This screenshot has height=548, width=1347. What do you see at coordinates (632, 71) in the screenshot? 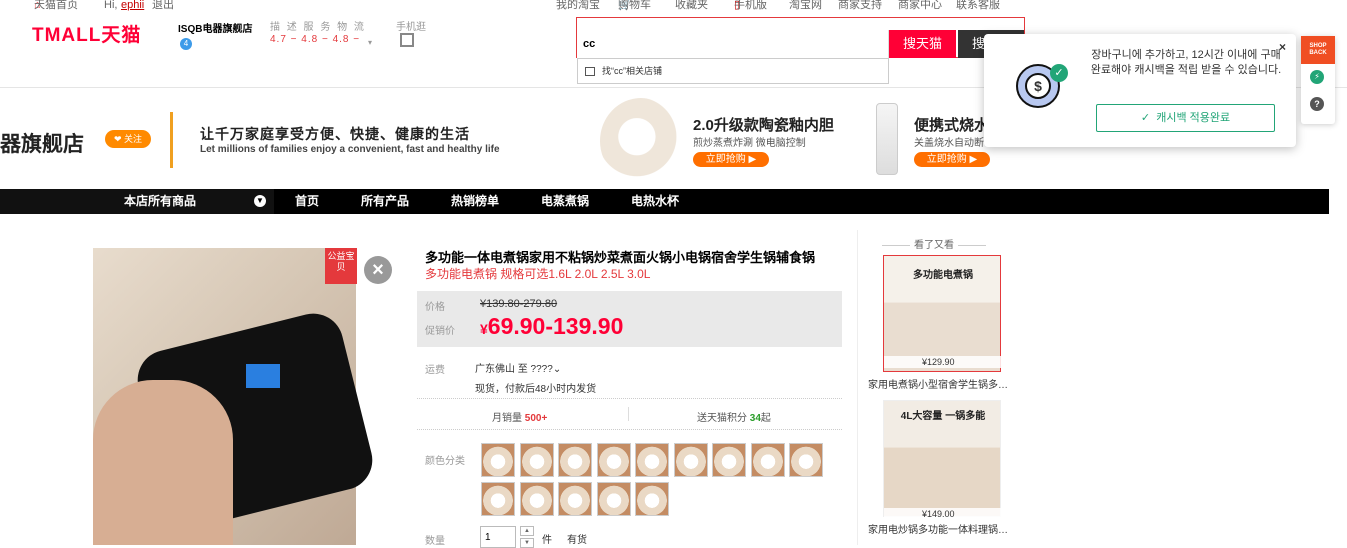
I see `suggestion-text: 找“cc”相关店铺` at bounding box center [632, 71].